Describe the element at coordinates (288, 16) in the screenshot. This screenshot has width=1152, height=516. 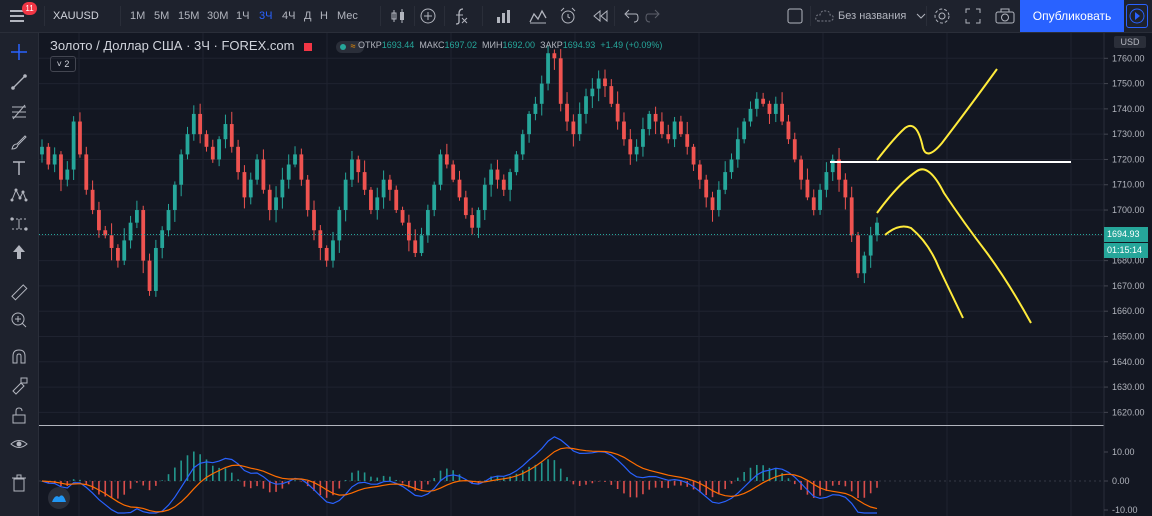
I see `interval-4h: 4Ч` at that location.